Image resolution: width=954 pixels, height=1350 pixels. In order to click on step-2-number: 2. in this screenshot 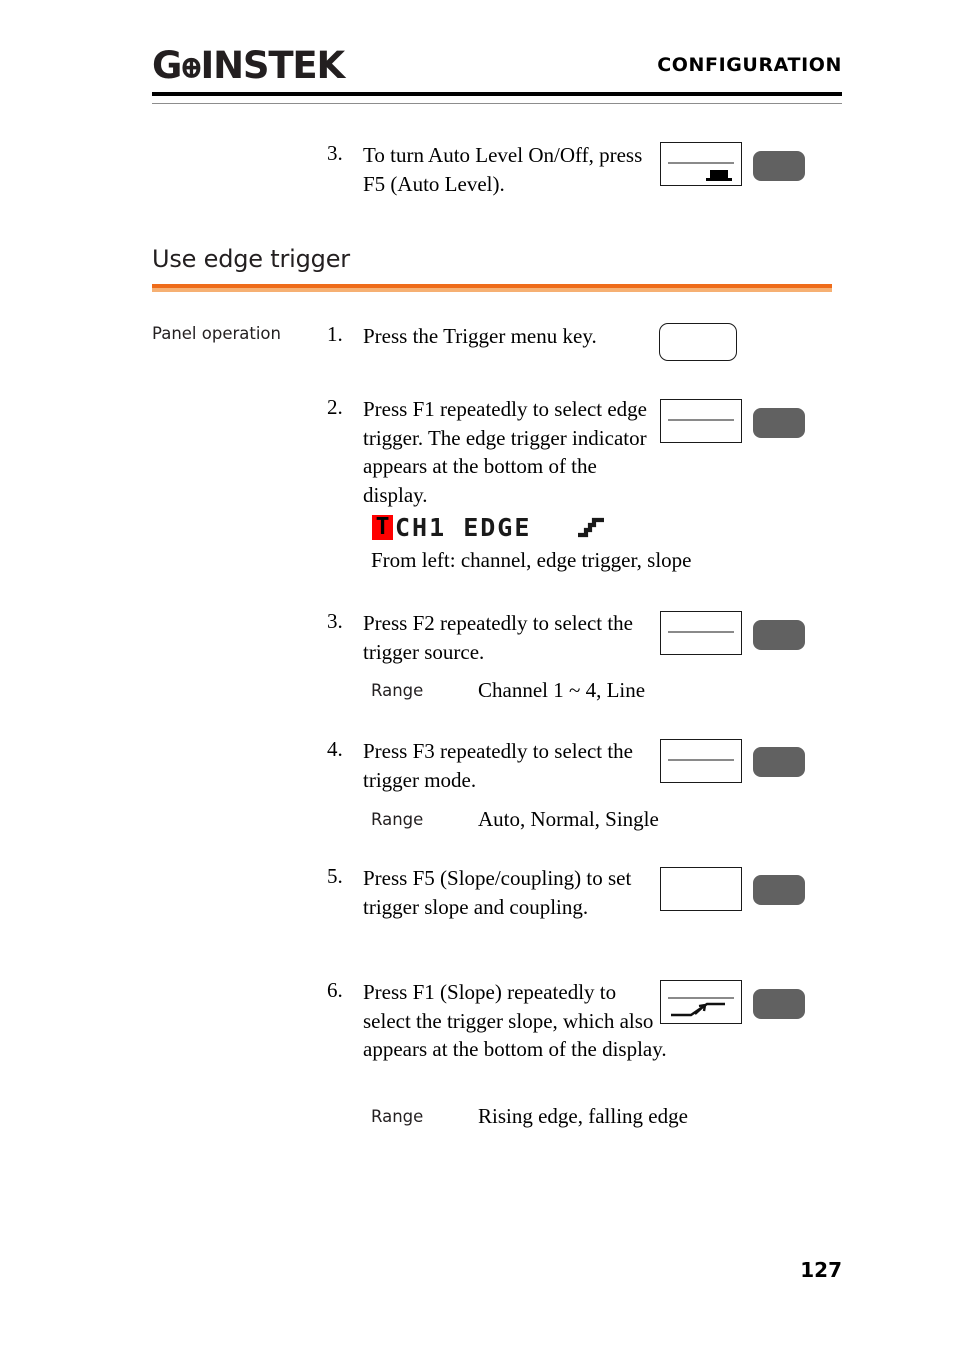, I will do `click(335, 407)`.